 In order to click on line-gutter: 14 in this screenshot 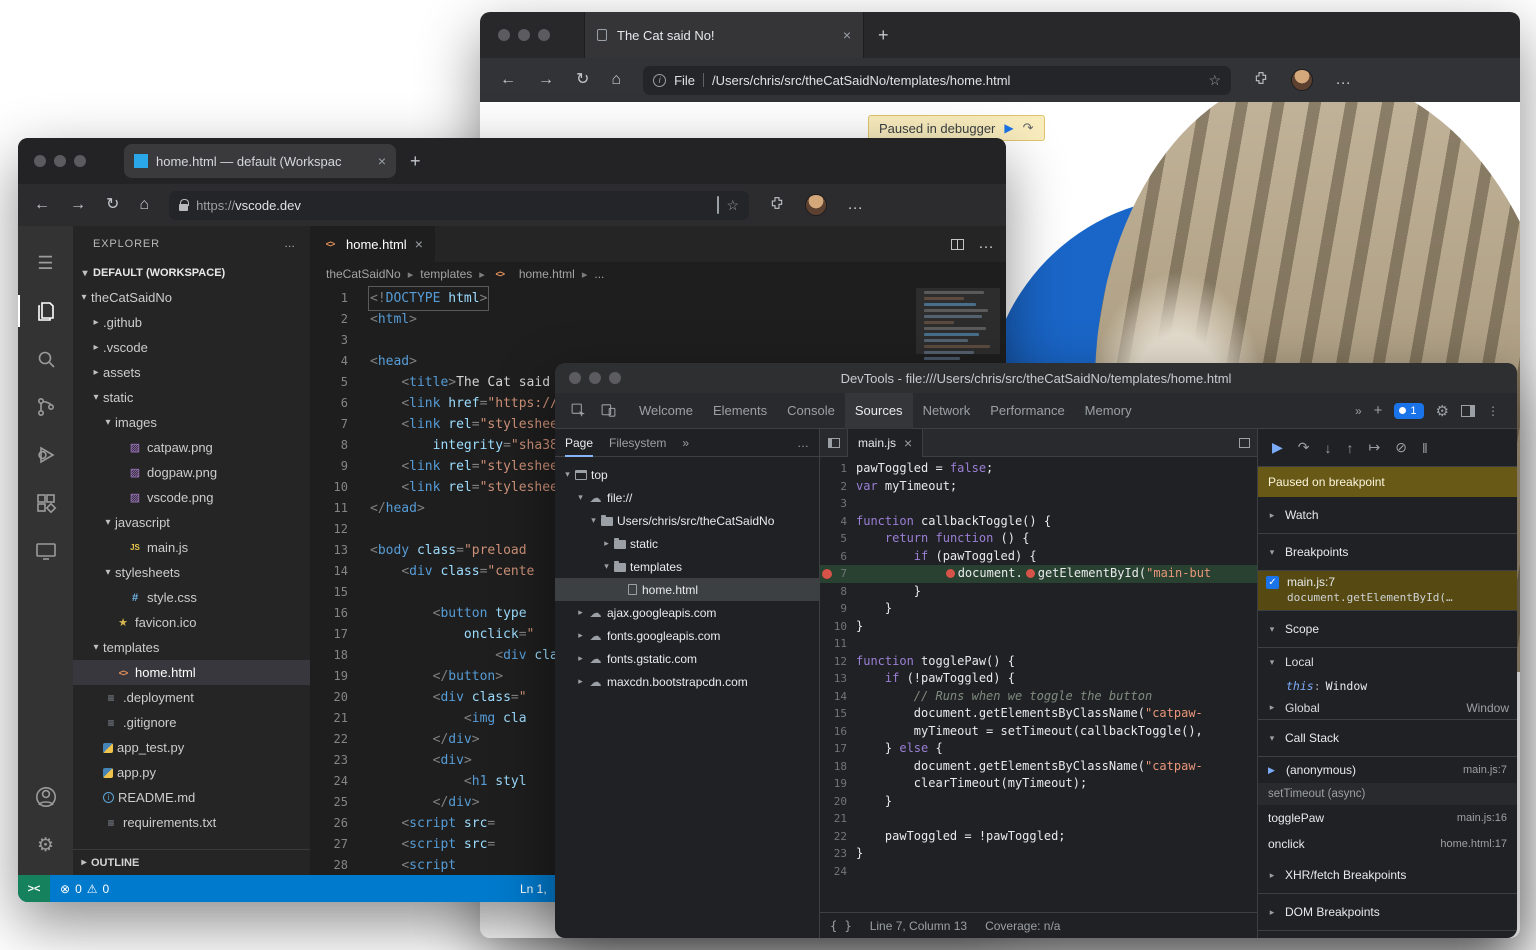, I will do `click(838, 697)`.